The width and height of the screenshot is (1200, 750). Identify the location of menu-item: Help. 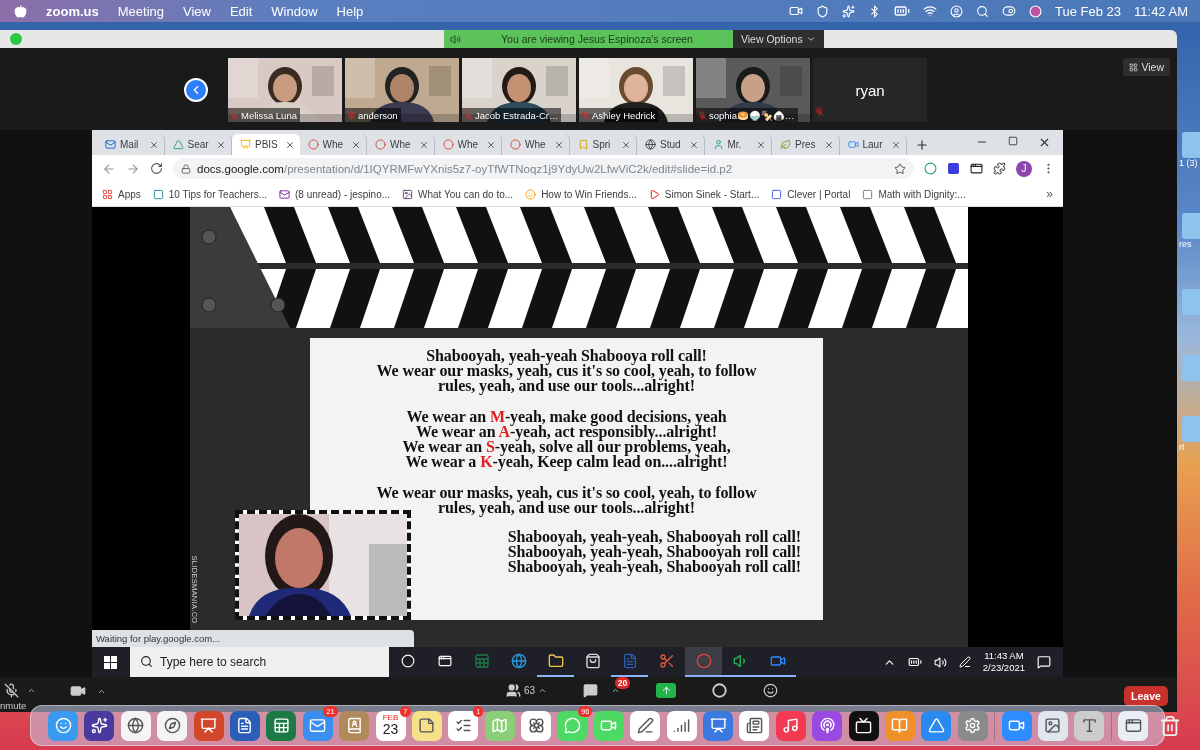
(350, 11).